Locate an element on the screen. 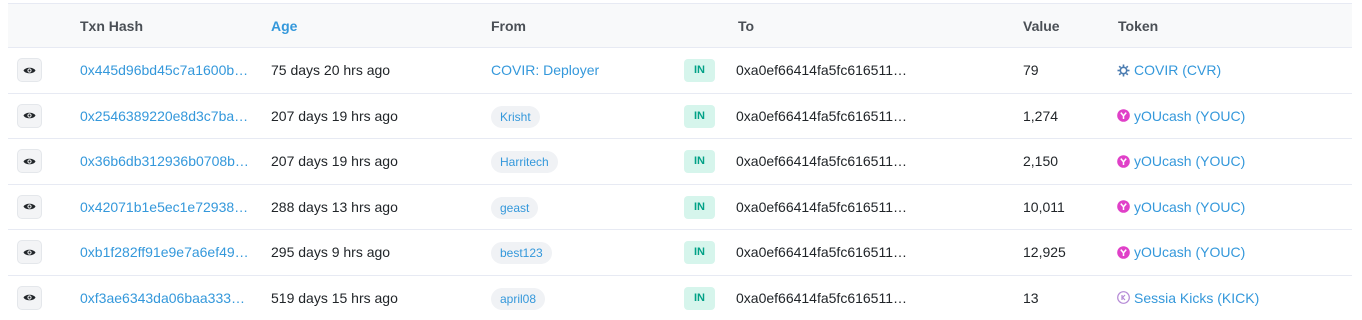  sessia-kicks-icon is located at coordinates (1123, 298).